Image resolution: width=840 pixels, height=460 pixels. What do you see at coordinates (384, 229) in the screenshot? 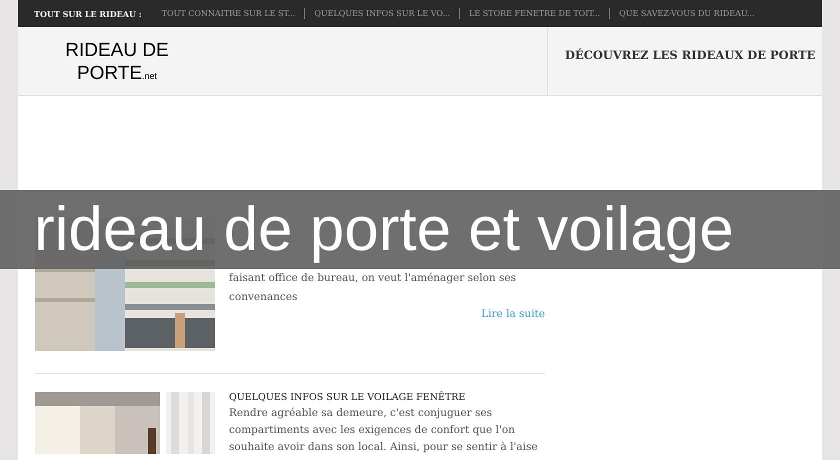
I see `banner-title: rideau de porte et voilage` at bounding box center [384, 229].